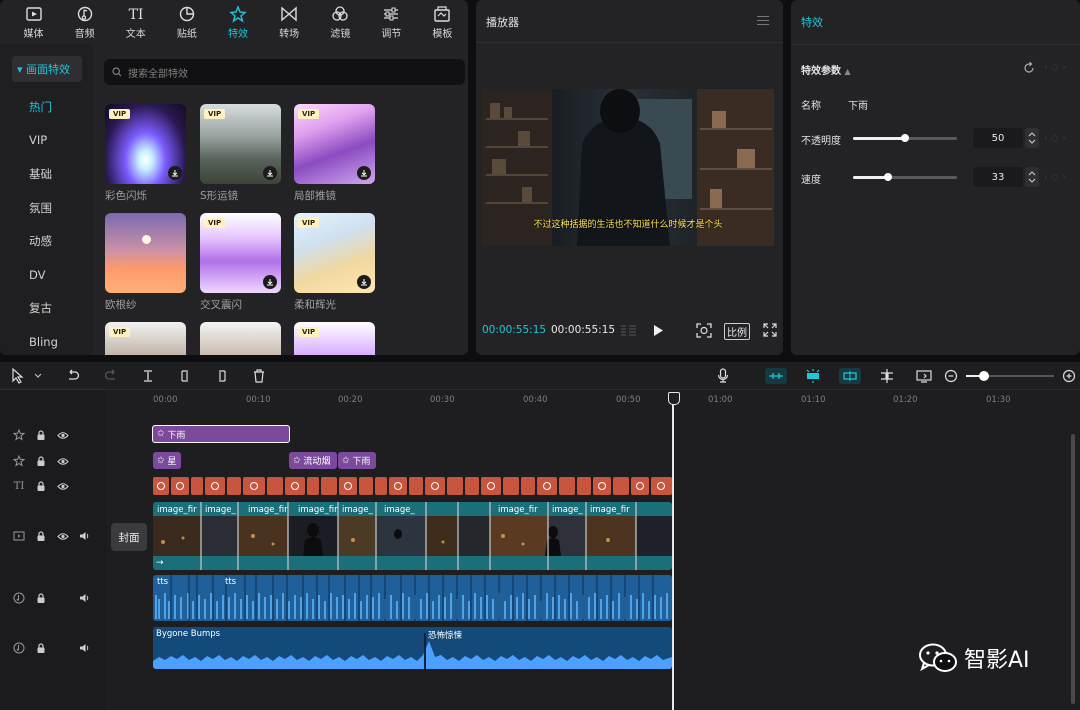 Image resolution: width=1080 pixels, height=710 pixels. Describe the element at coordinates (658, 330) in the screenshot. I see `play-icon` at that location.